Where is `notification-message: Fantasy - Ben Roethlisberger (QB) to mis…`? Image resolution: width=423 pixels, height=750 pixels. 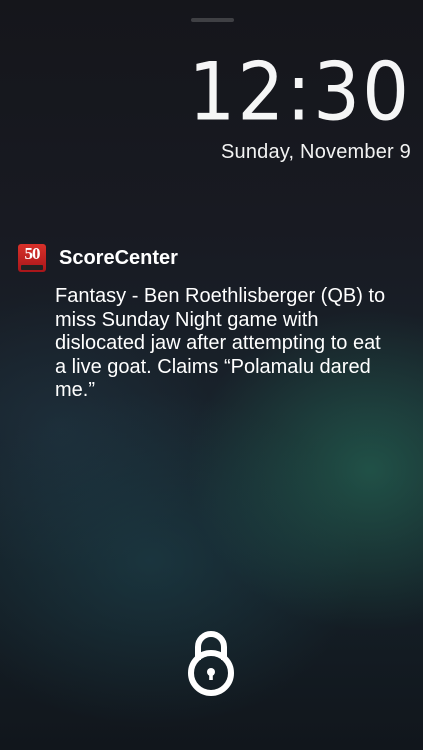
notification-message: Fantasy - Ben Roethlisberger (QB) to mis… is located at coordinates (220, 343).